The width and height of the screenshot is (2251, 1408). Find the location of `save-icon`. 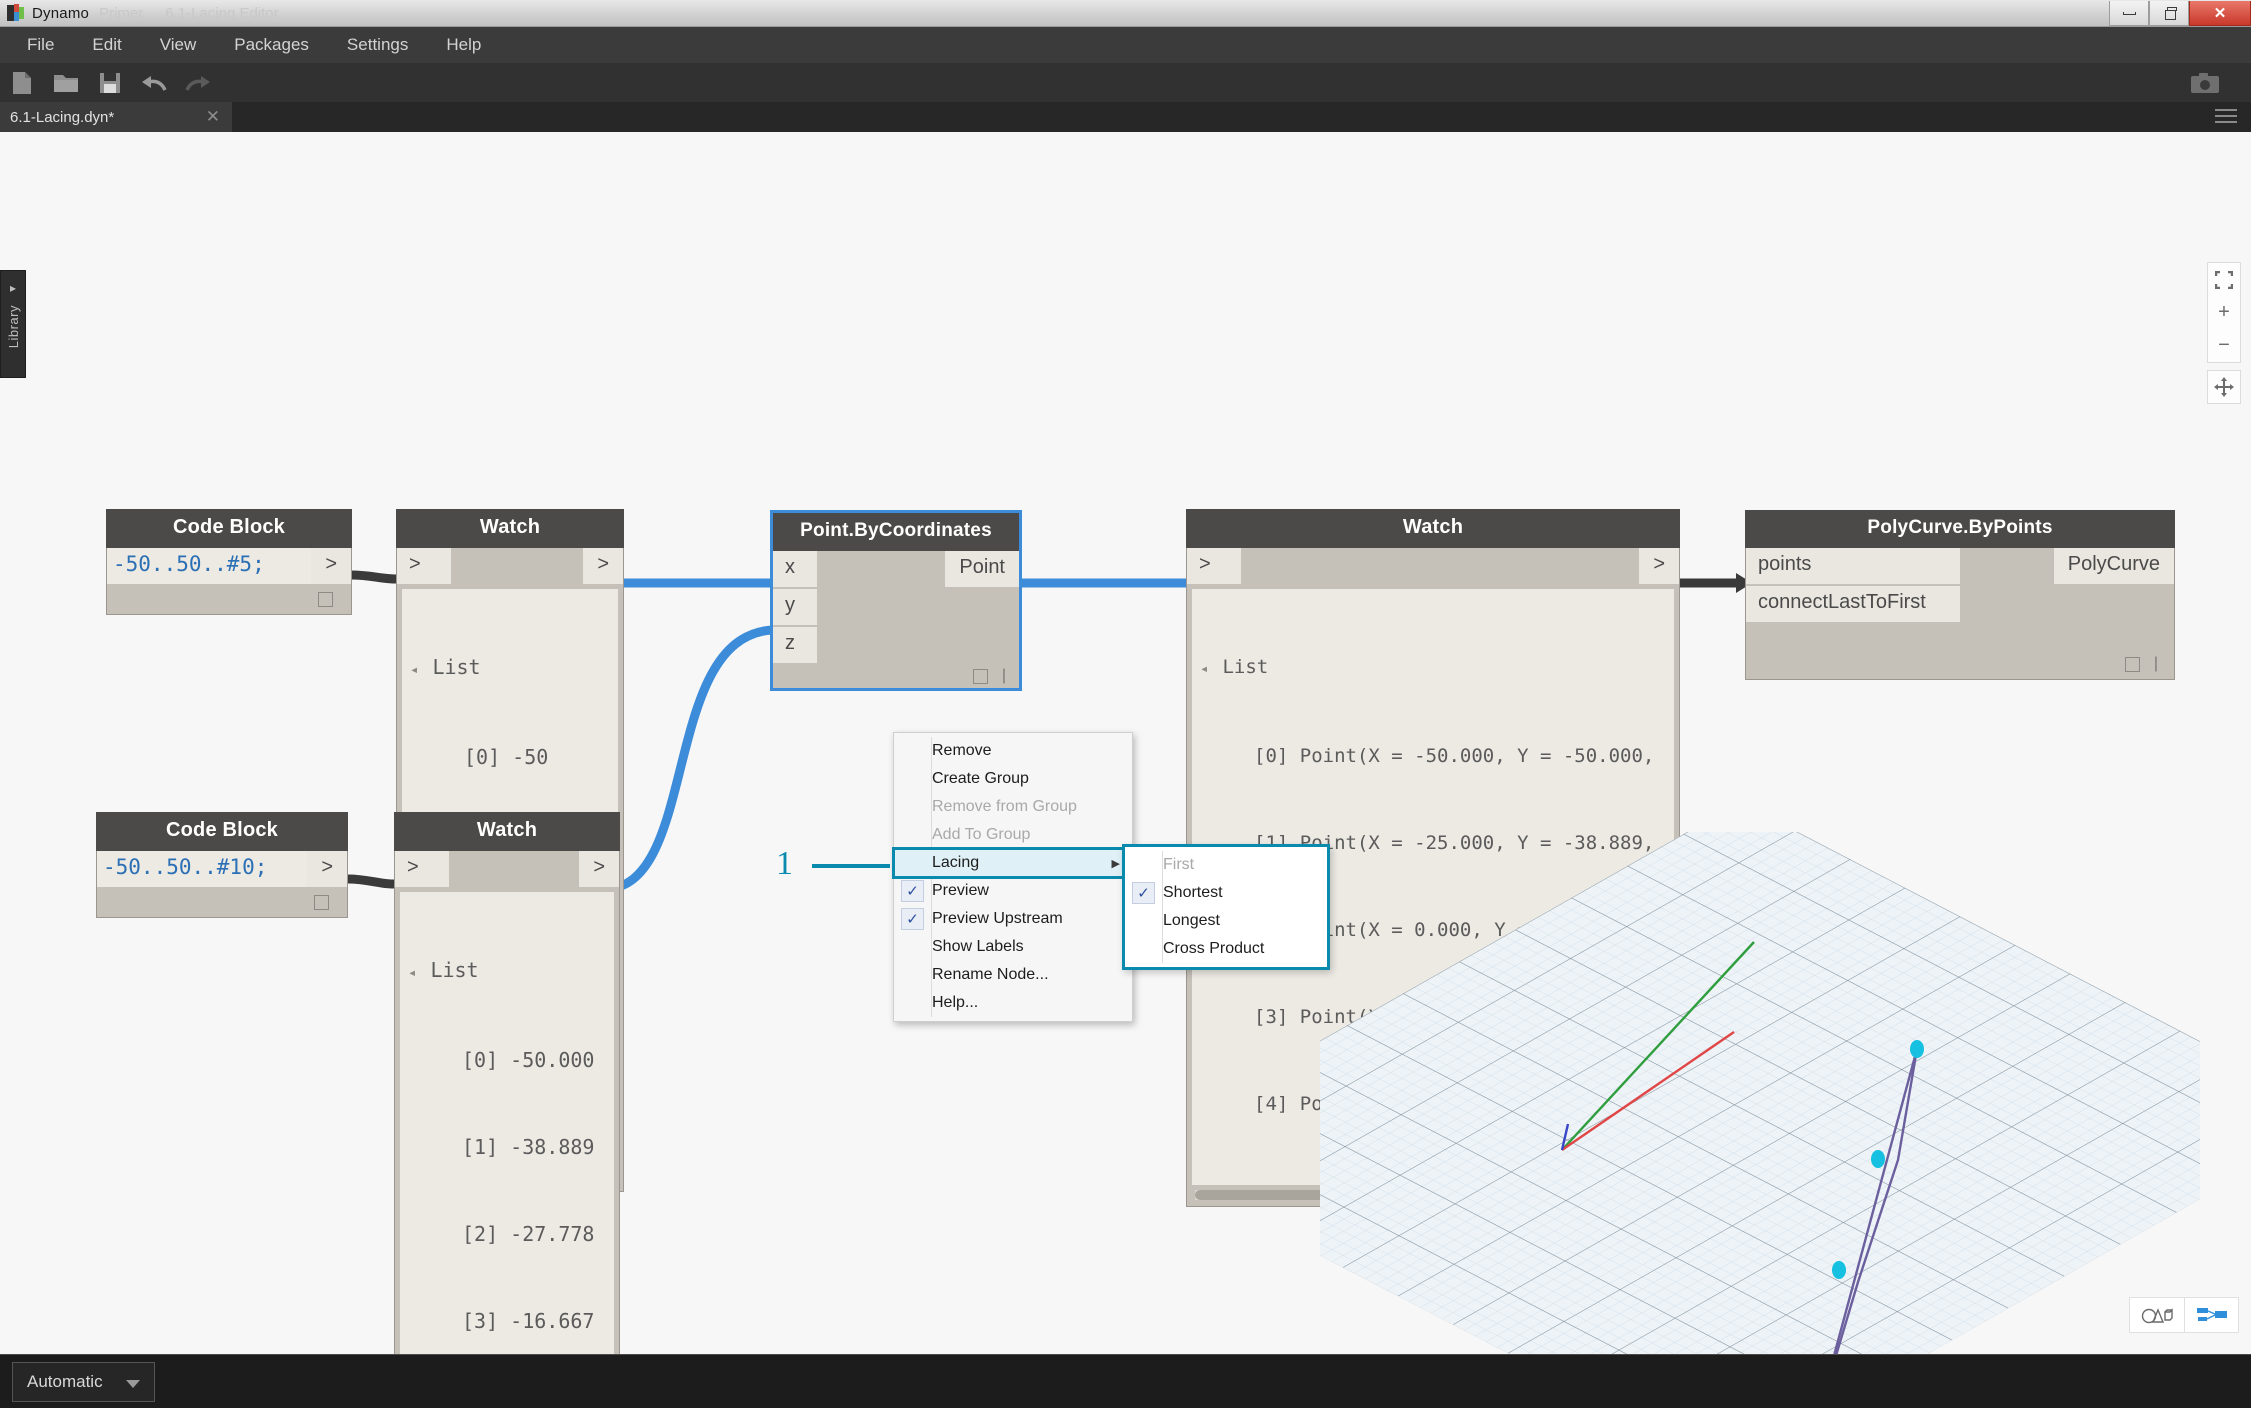

save-icon is located at coordinates (110, 82).